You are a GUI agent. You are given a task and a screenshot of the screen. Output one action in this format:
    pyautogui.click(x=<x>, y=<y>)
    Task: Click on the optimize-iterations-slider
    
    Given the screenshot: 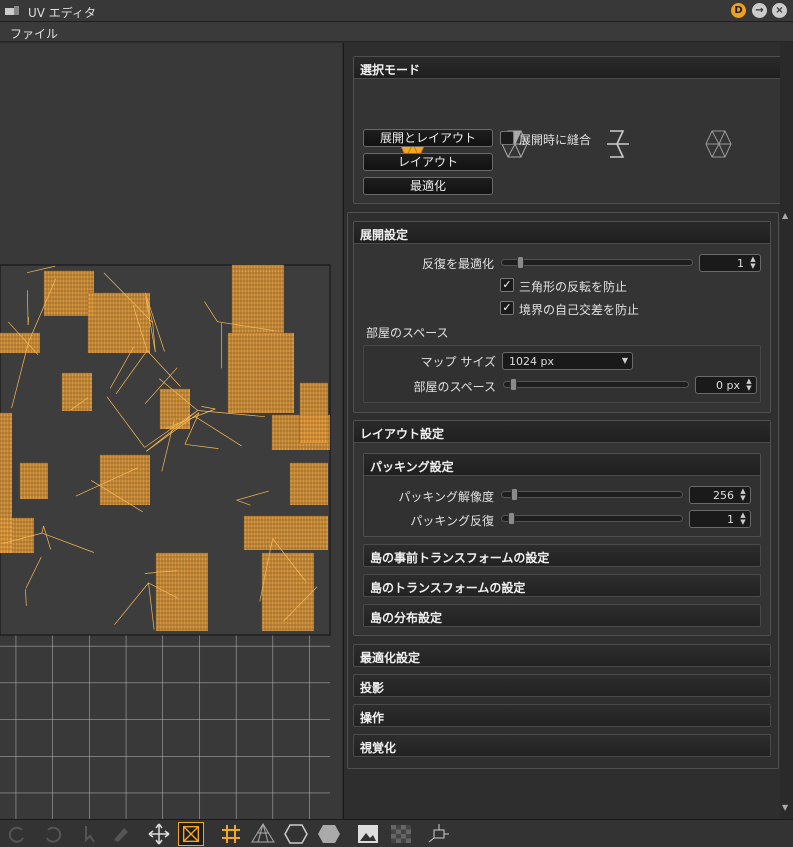 What is the action you would take?
    pyautogui.click(x=597, y=262)
    